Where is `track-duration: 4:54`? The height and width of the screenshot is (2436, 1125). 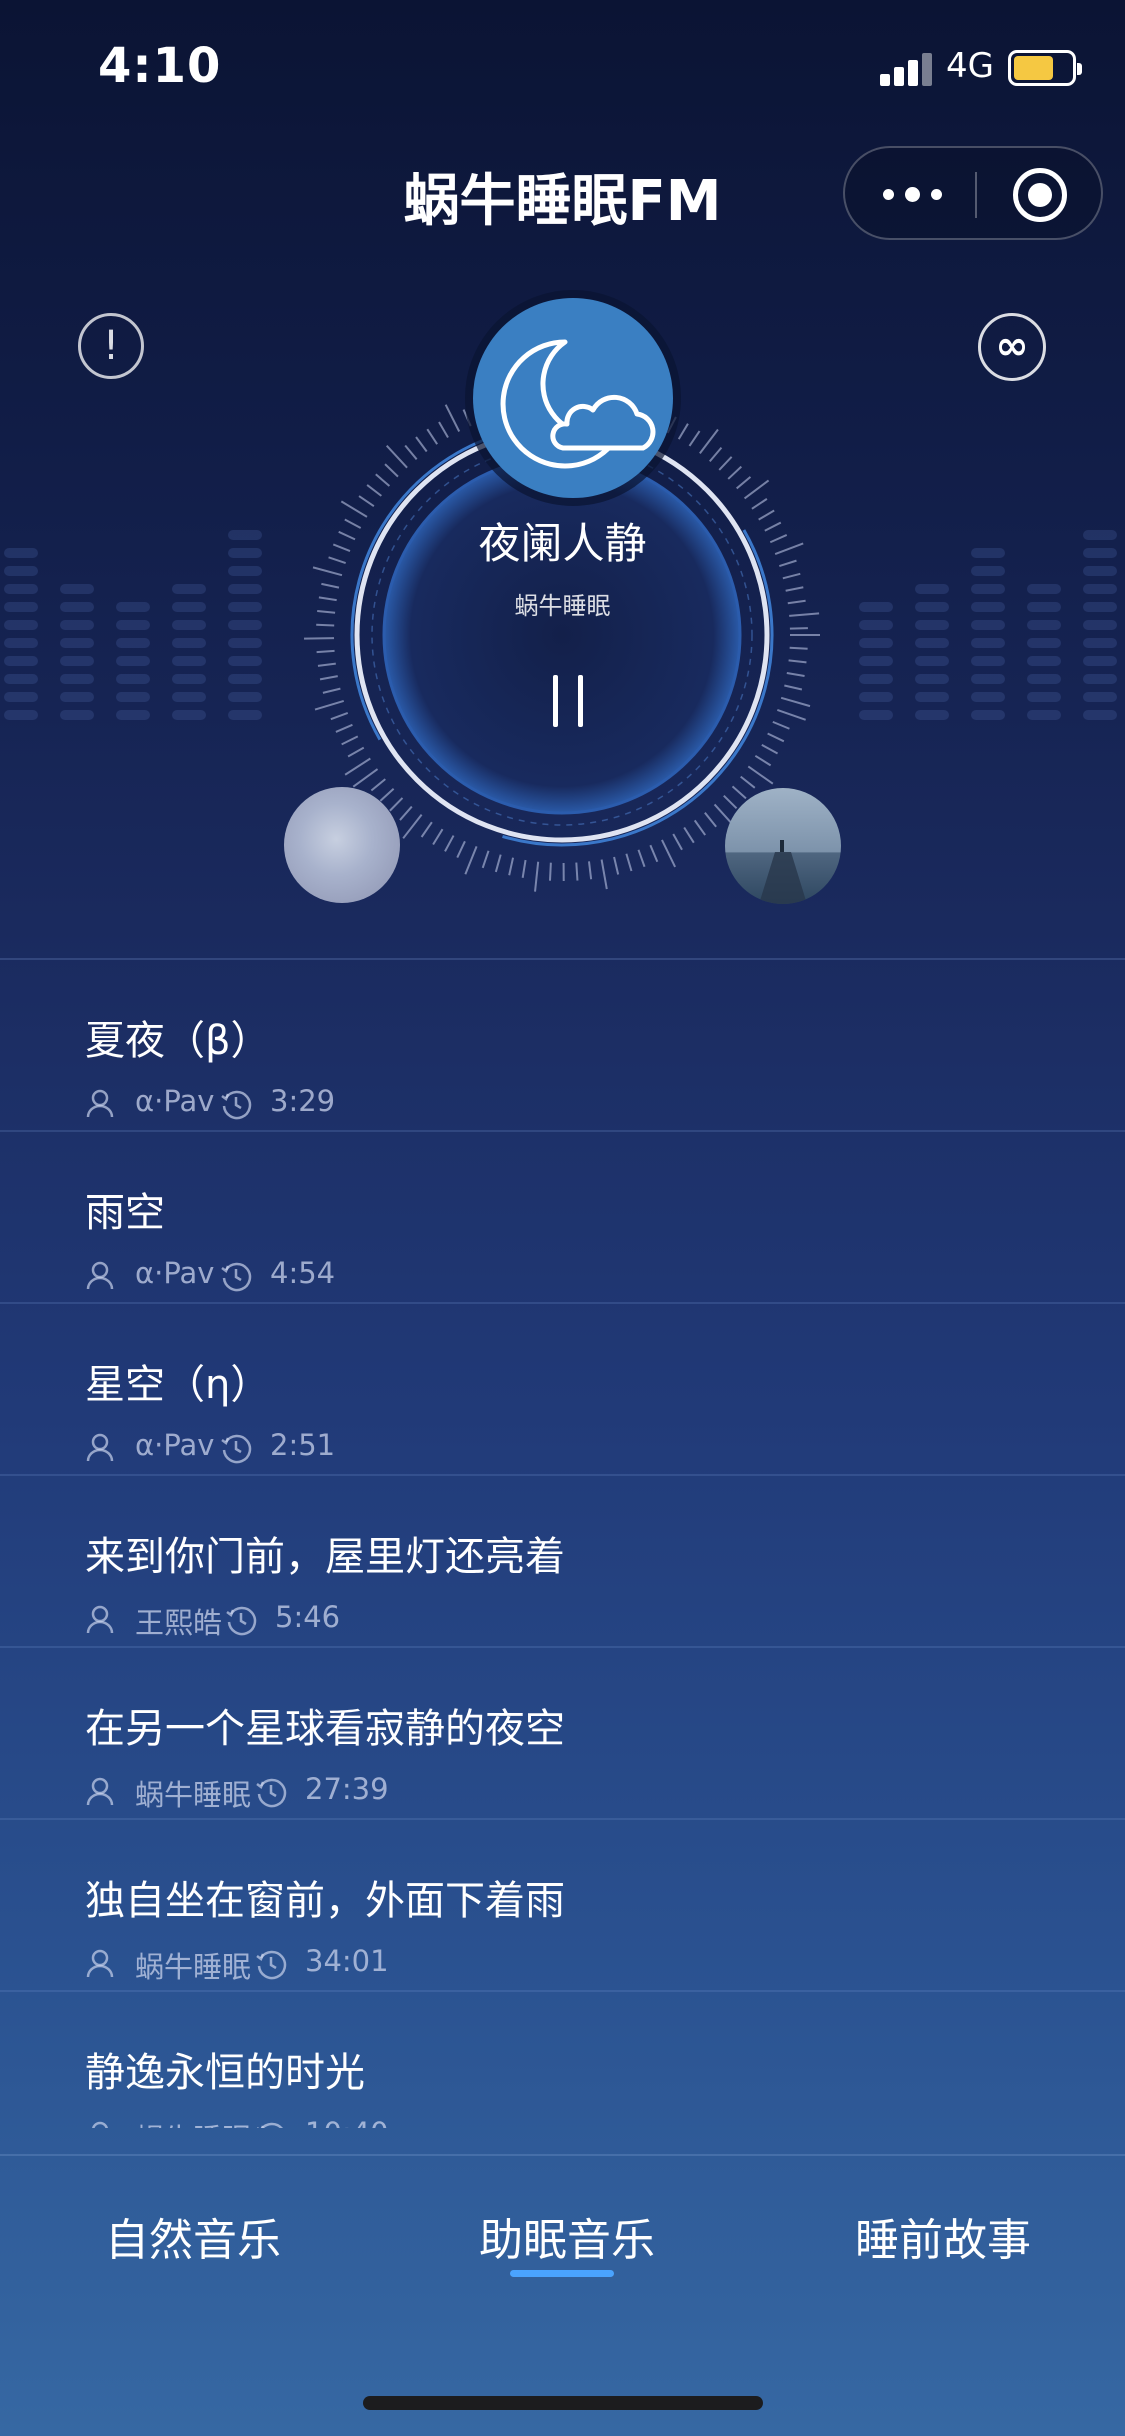 track-duration: 4:54 is located at coordinates (303, 1273).